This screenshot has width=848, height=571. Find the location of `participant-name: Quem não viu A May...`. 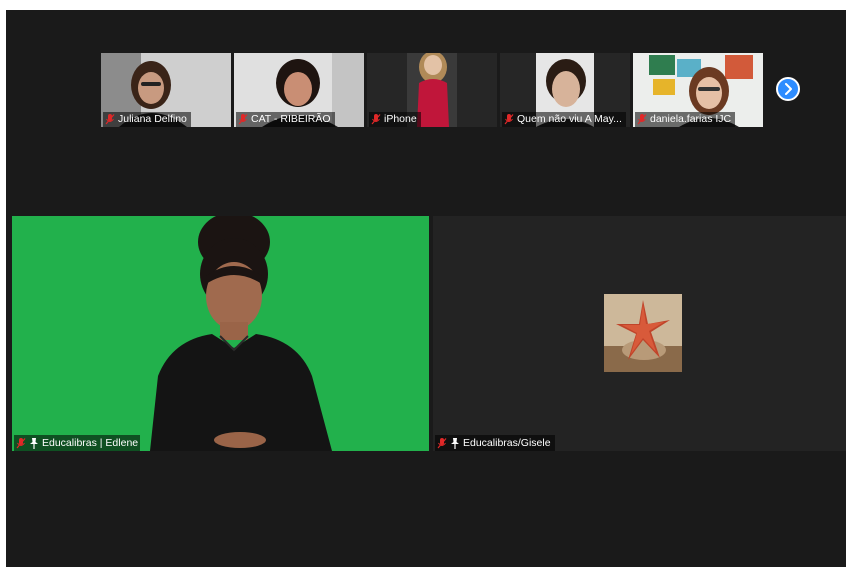

participant-name: Quem não viu A May... is located at coordinates (569, 119).